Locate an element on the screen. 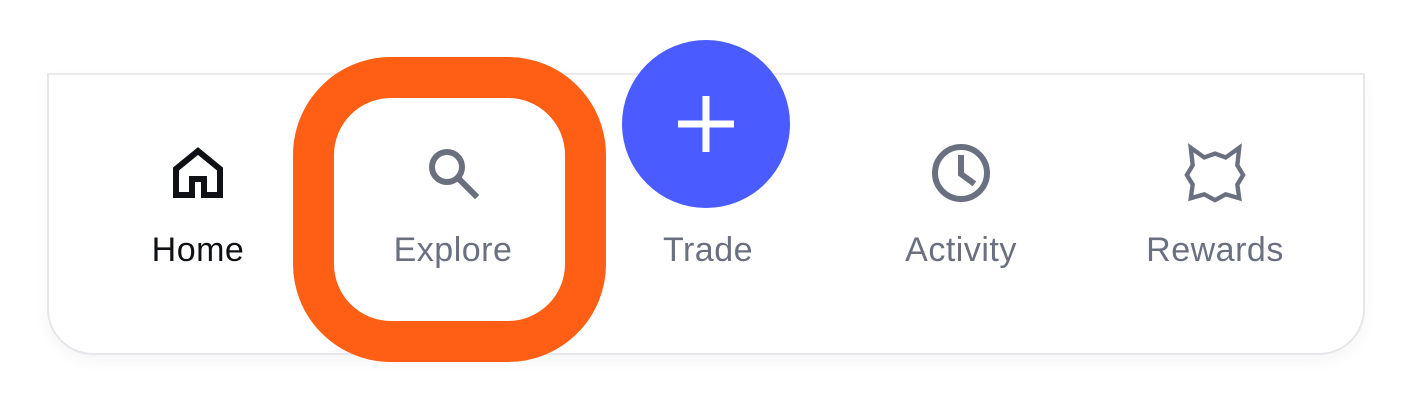 The image size is (1408, 401). nav-item-rewards: Rewards is located at coordinates (1215, 216).